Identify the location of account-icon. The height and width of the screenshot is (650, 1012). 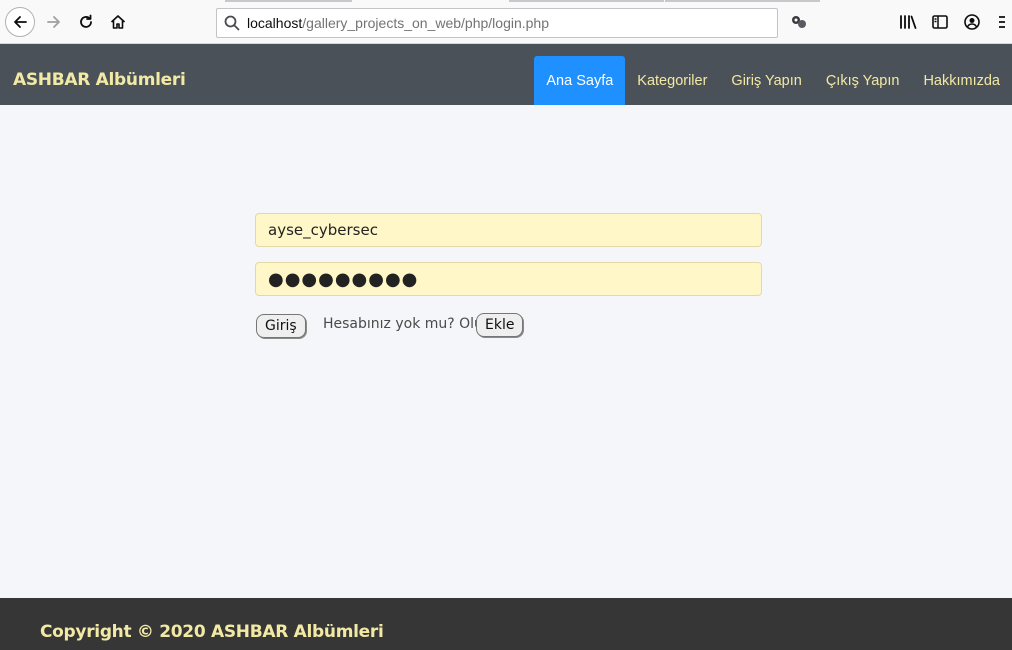
(972, 22).